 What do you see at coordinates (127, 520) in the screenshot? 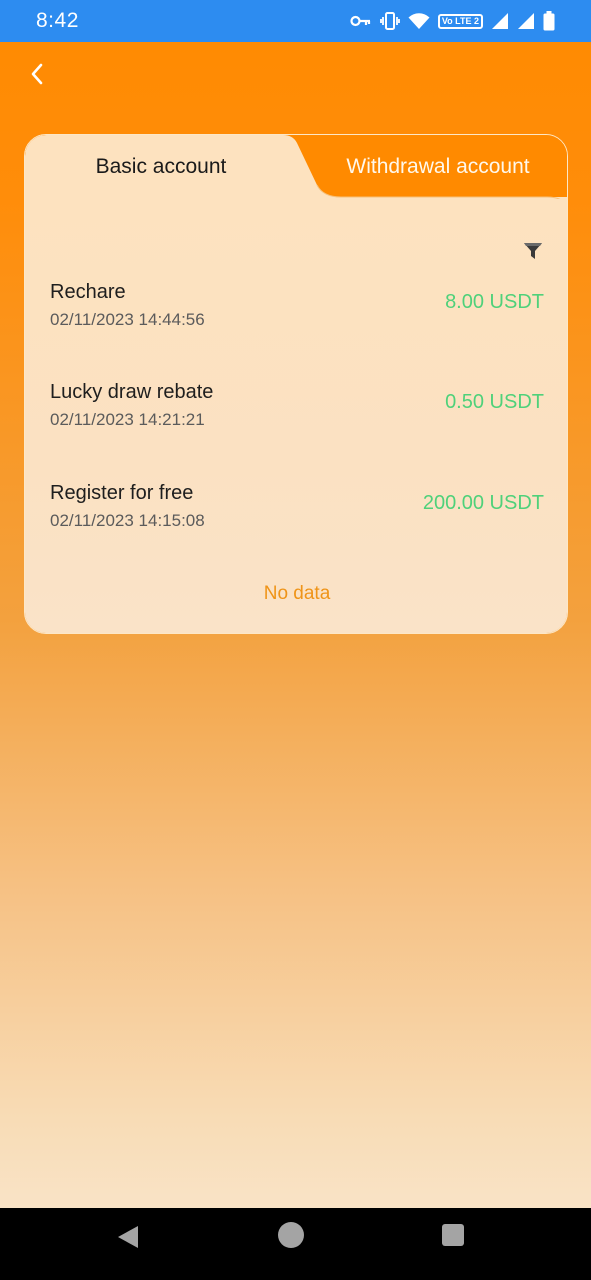
I see `record-time: 02/11/2023 14:15:08` at bounding box center [127, 520].